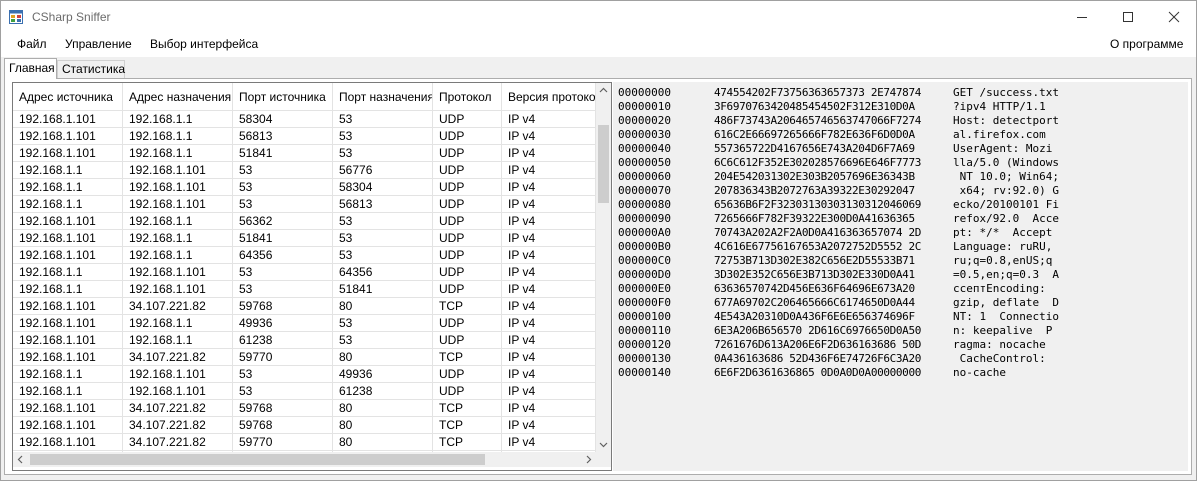  I want to click on scroll-up-icon, so click(603, 90).